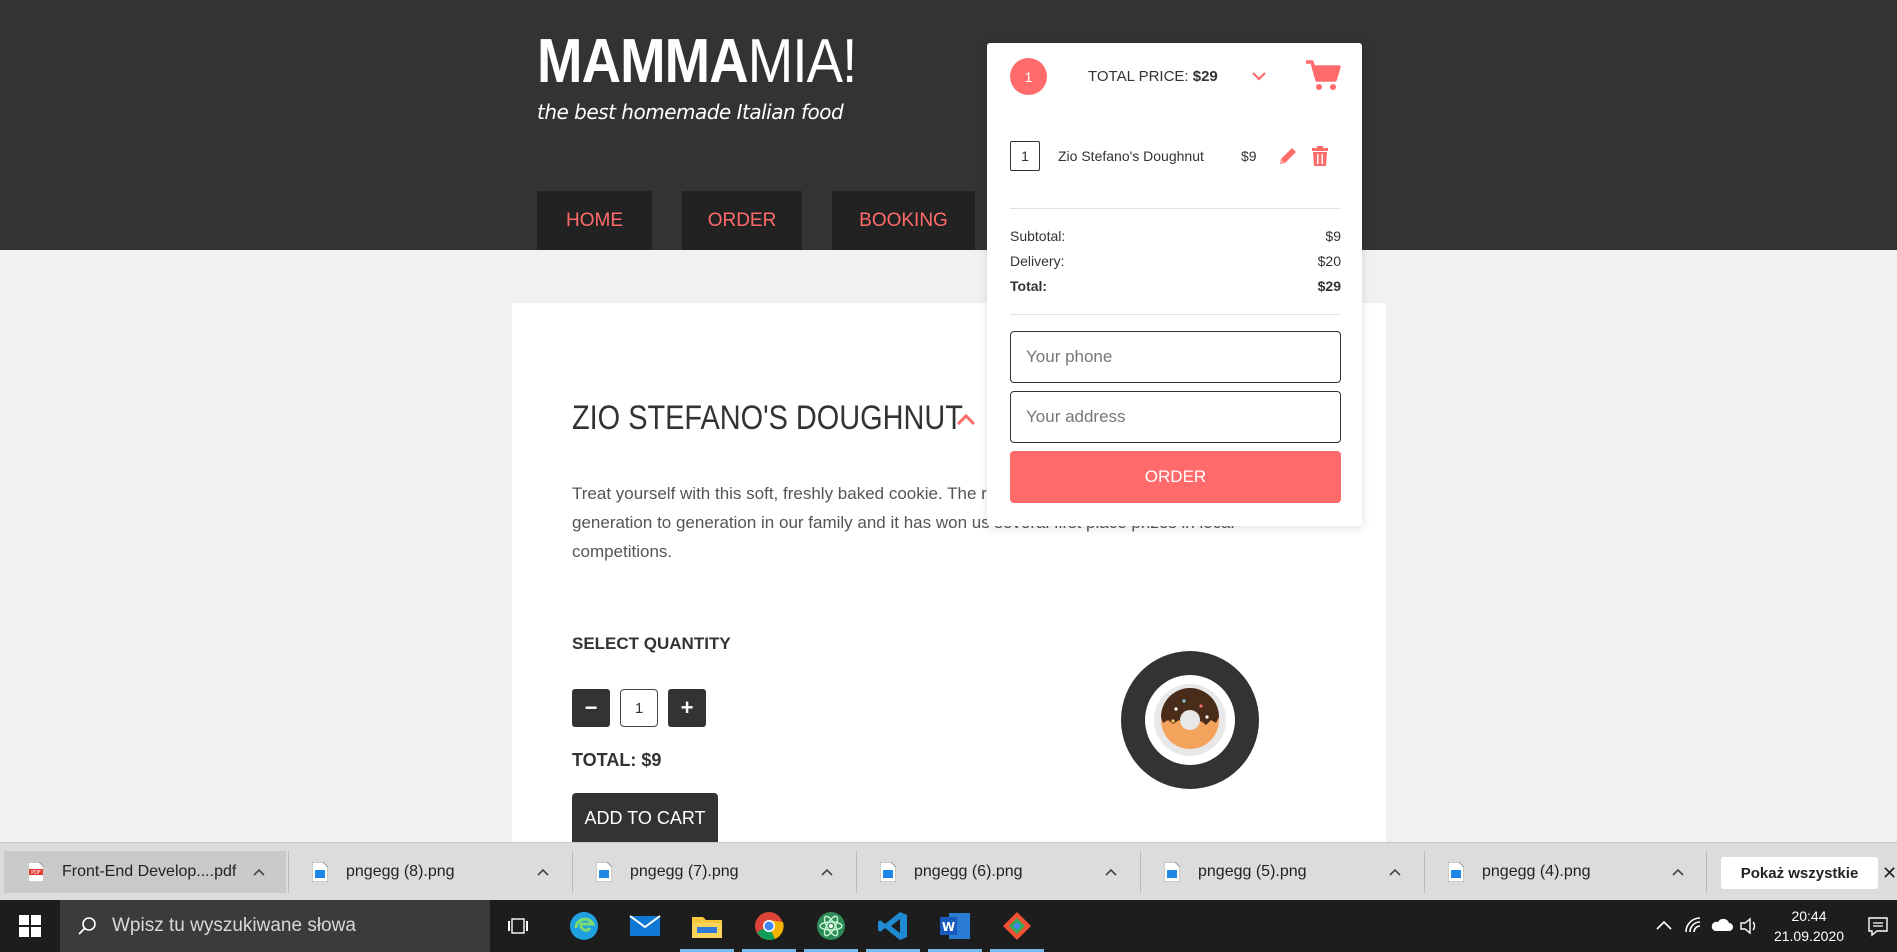  What do you see at coordinates (1037, 261) in the screenshot?
I see `delivery-label: Delivery:` at bounding box center [1037, 261].